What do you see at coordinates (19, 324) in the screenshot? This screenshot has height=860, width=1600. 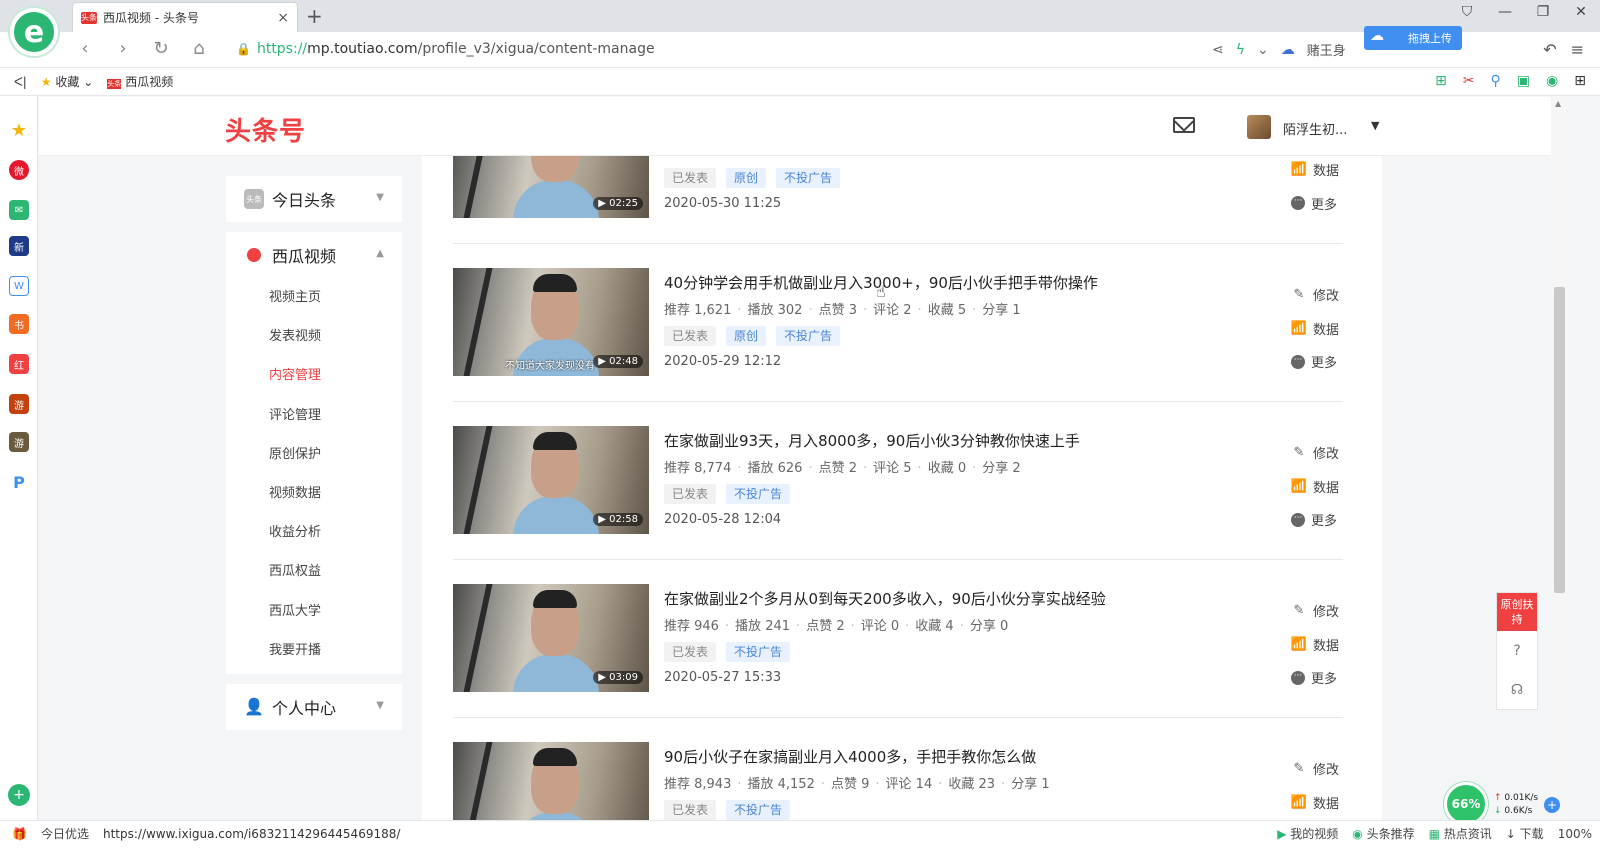 I see `novel-app-icon: 书` at bounding box center [19, 324].